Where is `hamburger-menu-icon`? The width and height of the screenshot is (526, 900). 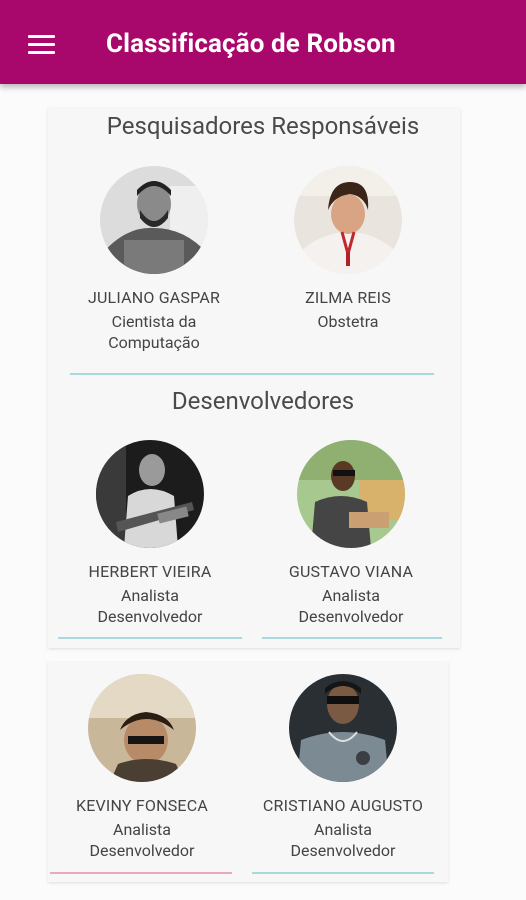 hamburger-menu-icon is located at coordinates (42, 44).